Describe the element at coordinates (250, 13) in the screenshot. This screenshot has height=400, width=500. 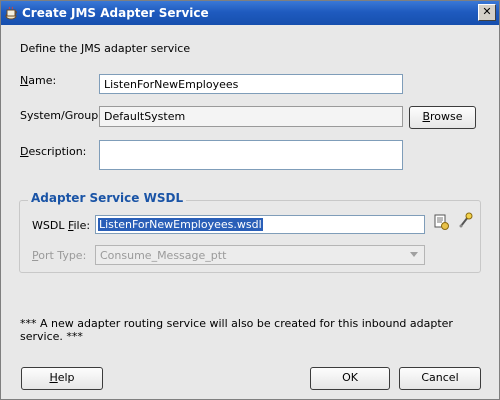
I see `title-bar: Create JMS Adapter Service ✕` at that location.